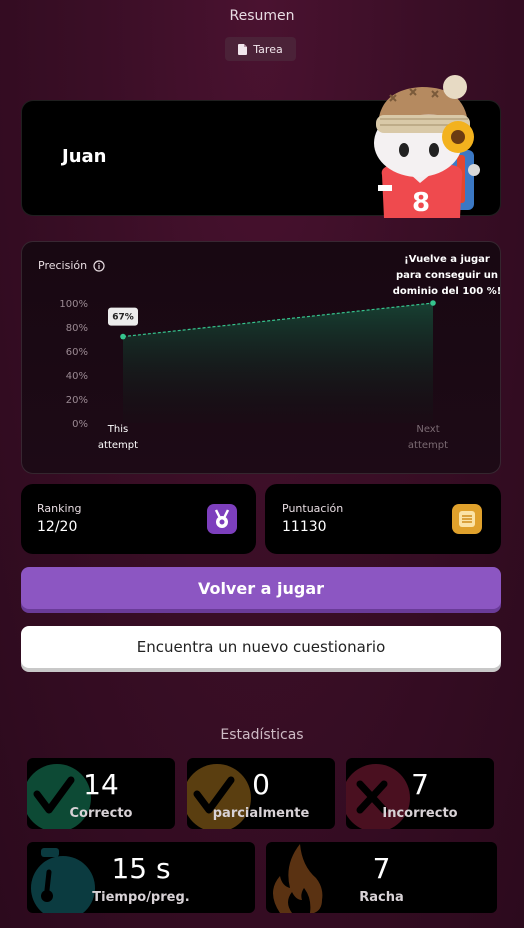 The width and height of the screenshot is (524, 928). What do you see at coordinates (99, 265) in the screenshot?
I see `info-icon` at bounding box center [99, 265].